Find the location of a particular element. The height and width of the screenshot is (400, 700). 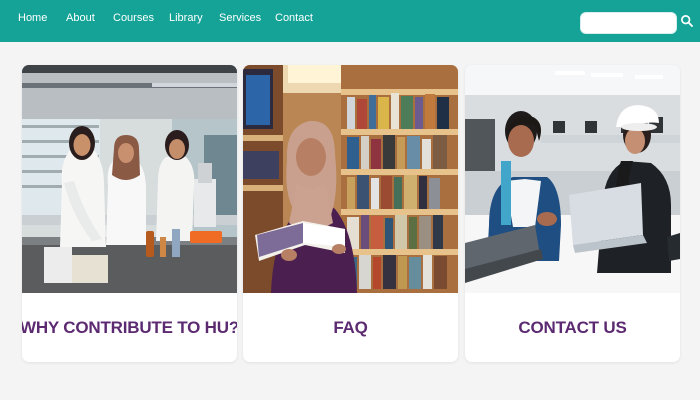

search-input is located at coordinates (628, 23).